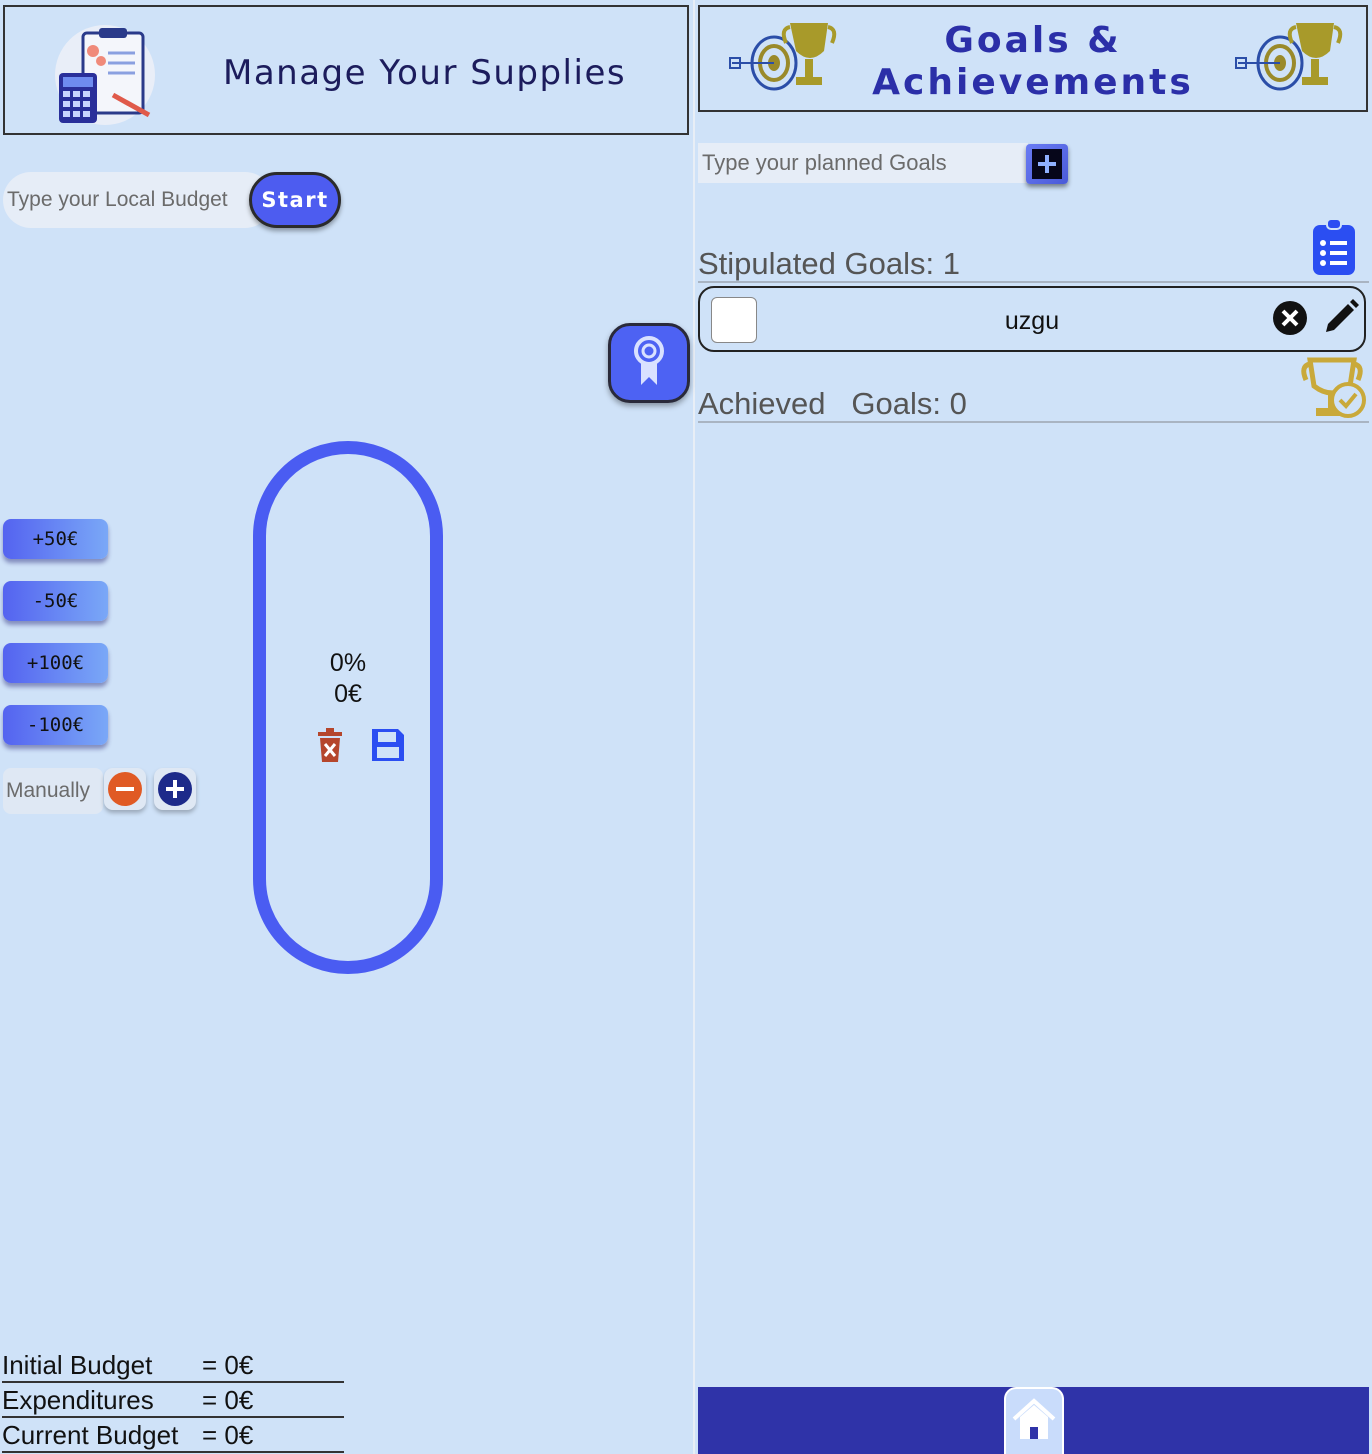 This screenshot has width=1372, height=1454. Describe the element at coordinates (55, 663) in the screenshot. I see `add-100-button: +100€` at that location.